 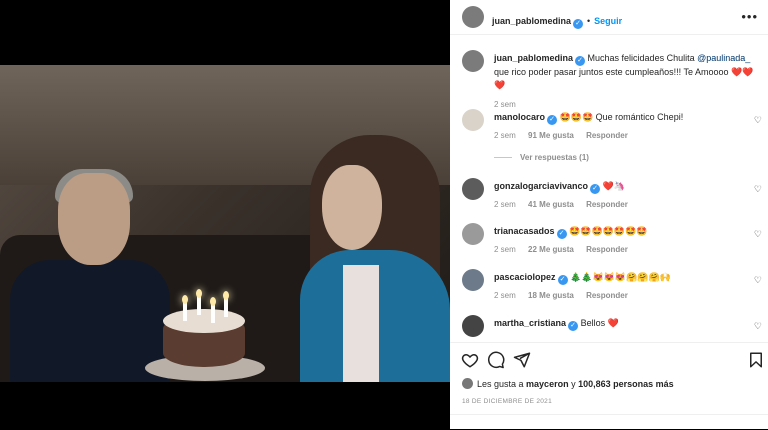 What do you see at coordinates (525, 277) in the screenshot?
I see `commenter-username: pascaciolopez` at bounding box center [525, 277].